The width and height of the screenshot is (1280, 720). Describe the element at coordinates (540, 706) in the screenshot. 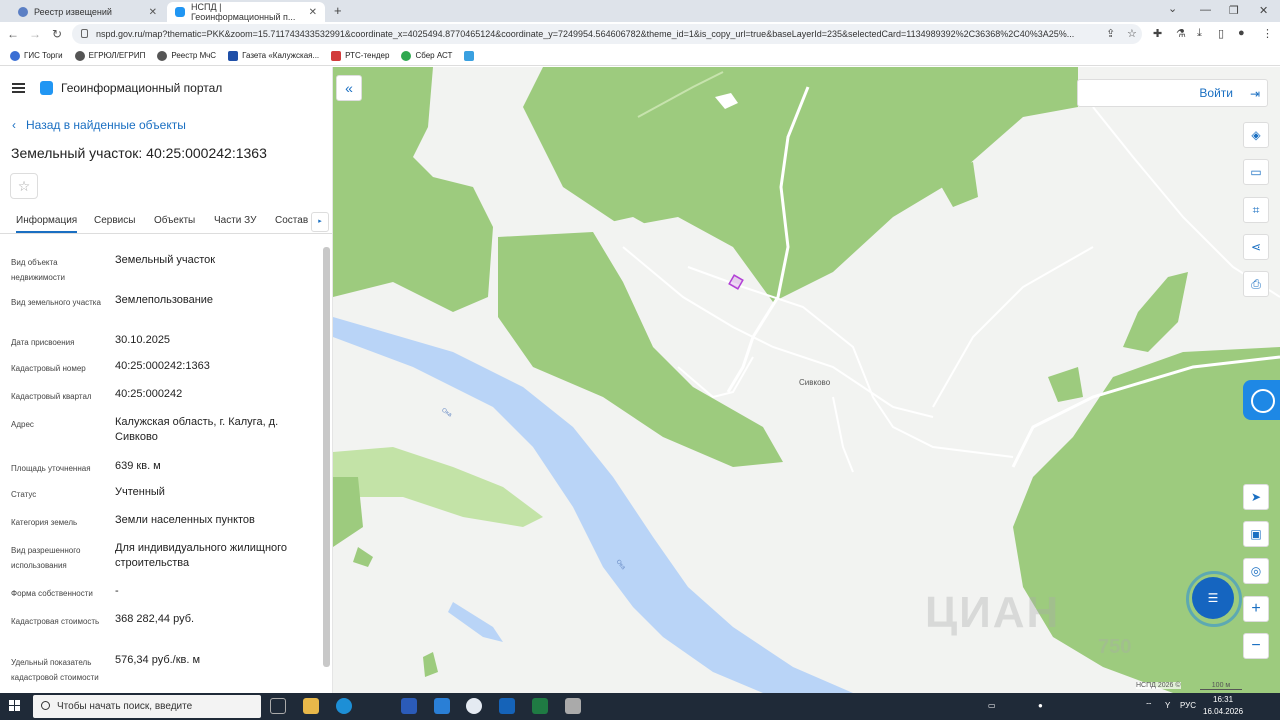

I see `excel-icon` at that location.